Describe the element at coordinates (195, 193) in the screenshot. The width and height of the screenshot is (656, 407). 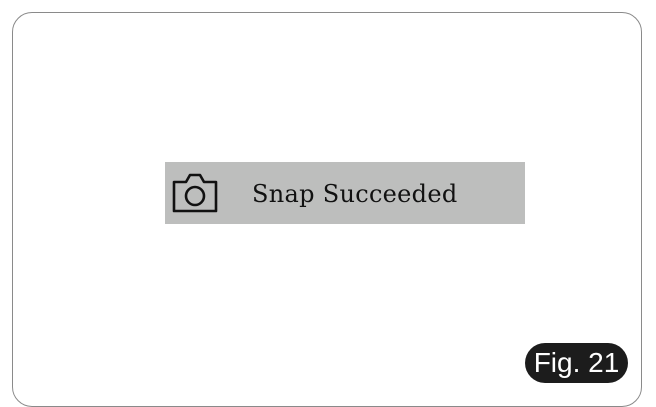
I see `camera-icon` at that location.